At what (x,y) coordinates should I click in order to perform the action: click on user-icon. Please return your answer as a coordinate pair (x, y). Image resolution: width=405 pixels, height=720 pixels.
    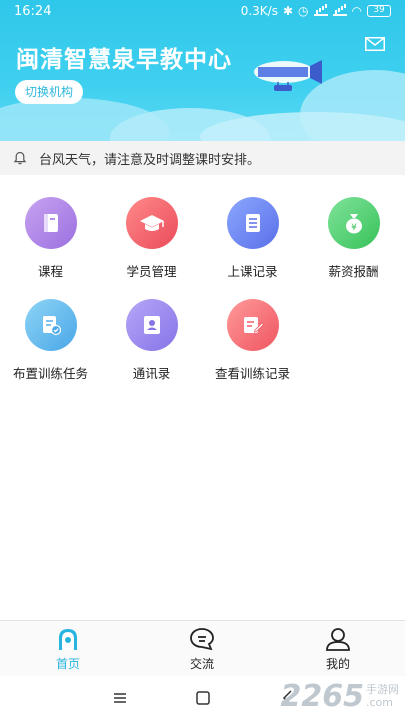
    Looking at the image, I should click on (338, 639).